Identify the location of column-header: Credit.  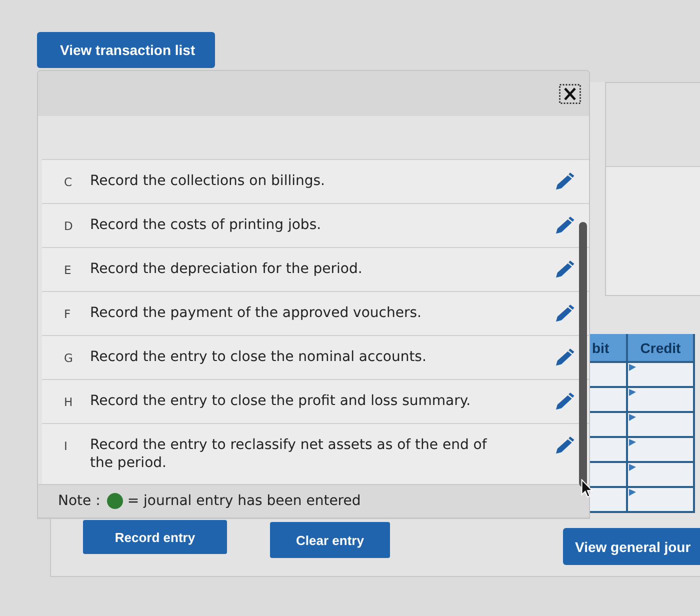
(661, 348).